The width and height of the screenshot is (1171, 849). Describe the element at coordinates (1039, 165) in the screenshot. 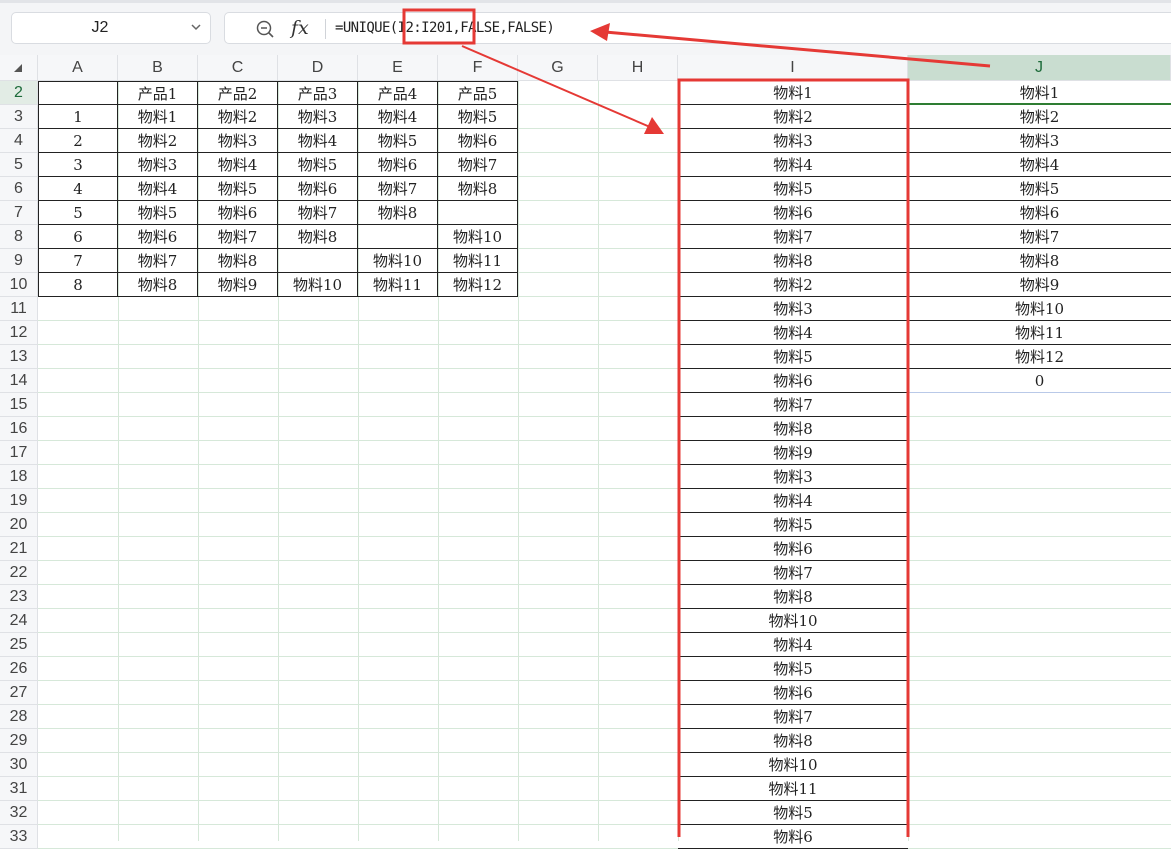

I see `column-j-cell: 物料4` at that location.